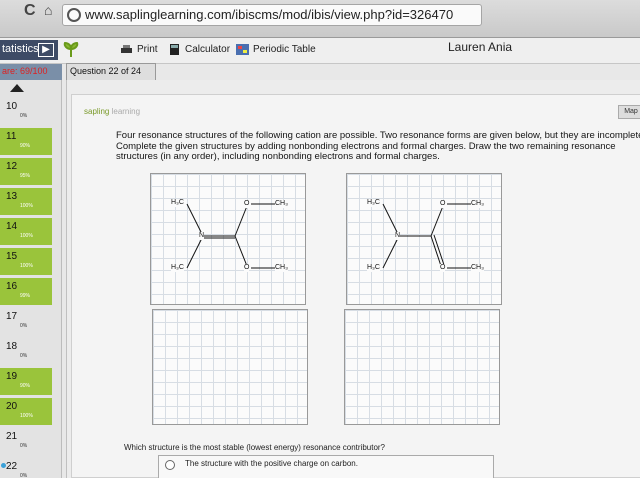  I want to click on calculator-label: Calculator, so click(208, 49).